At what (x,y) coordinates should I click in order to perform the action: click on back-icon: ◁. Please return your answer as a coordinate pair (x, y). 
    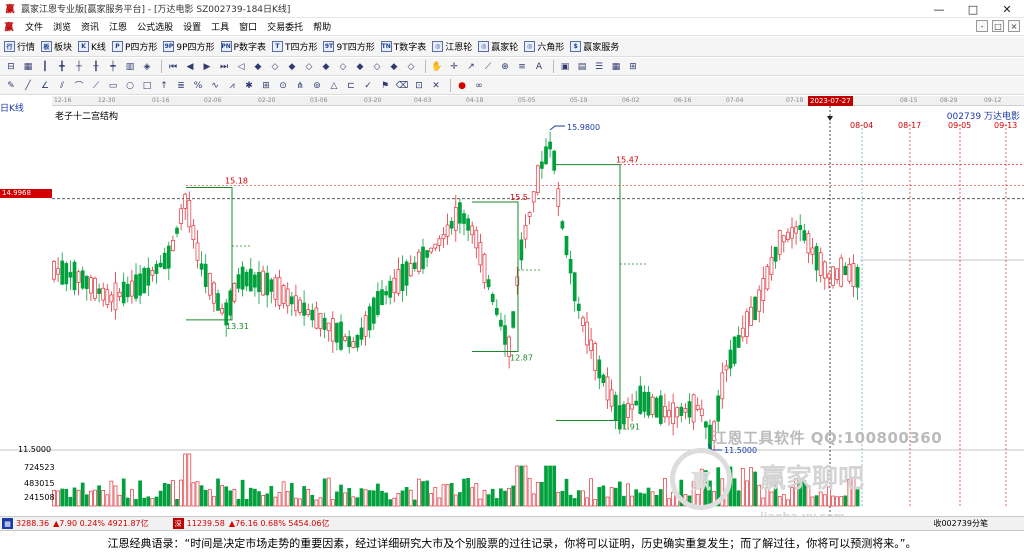
    Looking at the image, I should click on (241, 67).